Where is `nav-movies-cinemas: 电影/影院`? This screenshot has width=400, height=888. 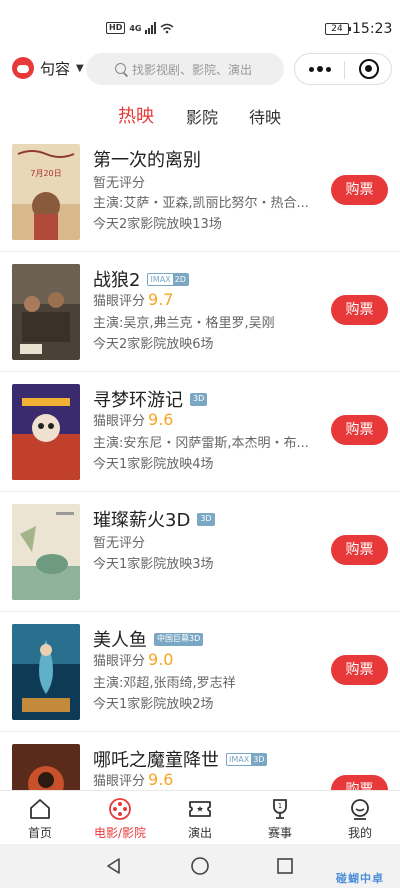 nav-movies-cinemas: 电影/影院 is located at coordinates (120, 818).